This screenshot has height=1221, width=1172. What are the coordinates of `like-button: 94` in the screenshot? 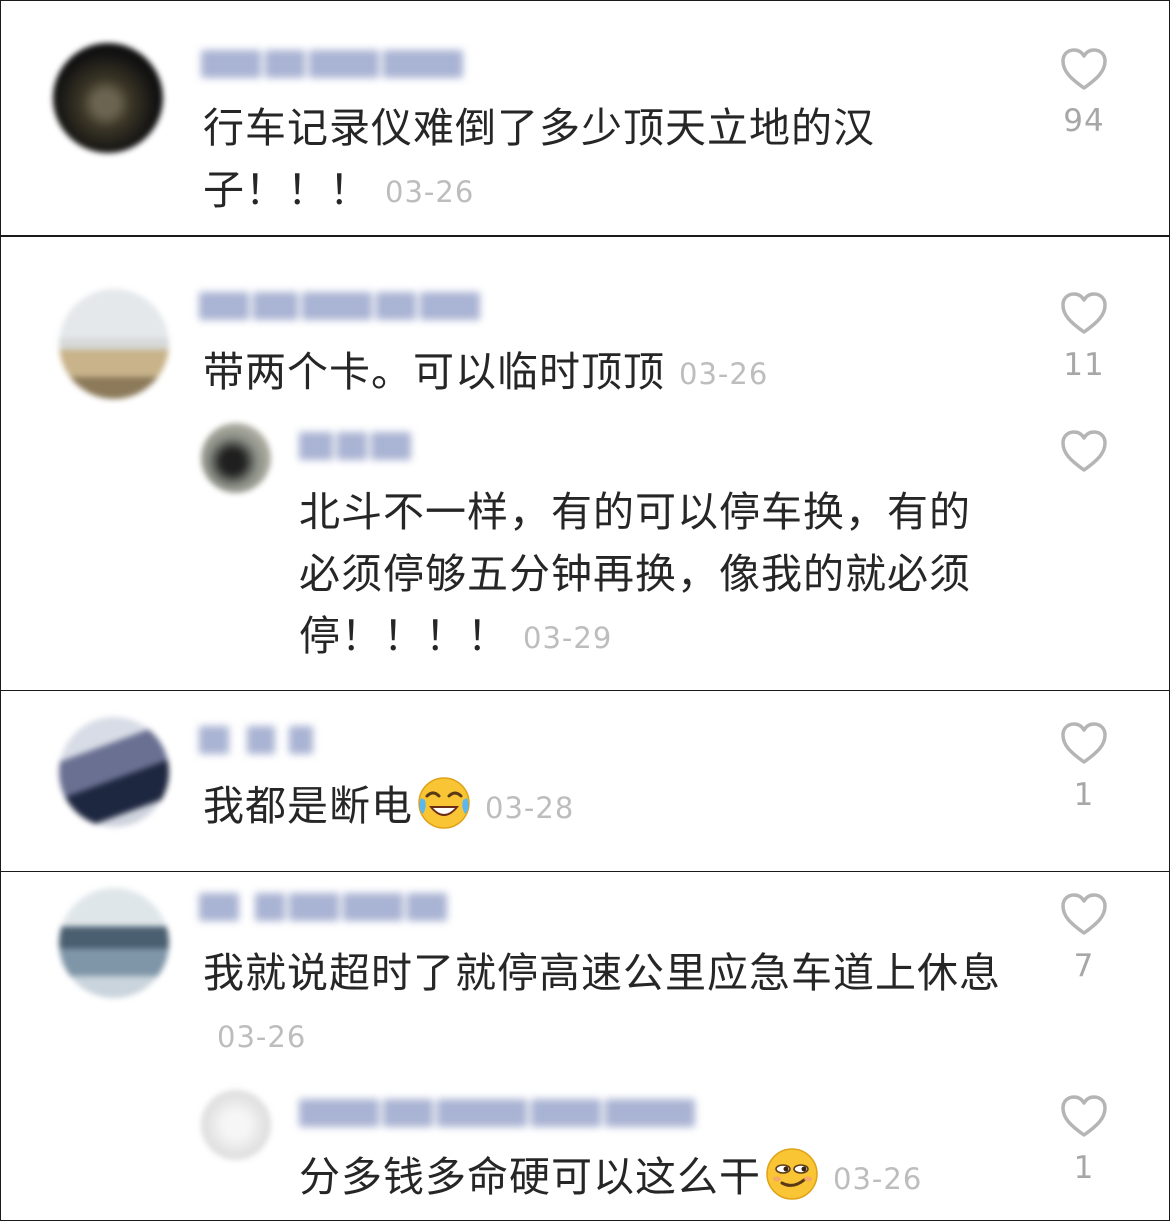 It's located at (1084, 93).